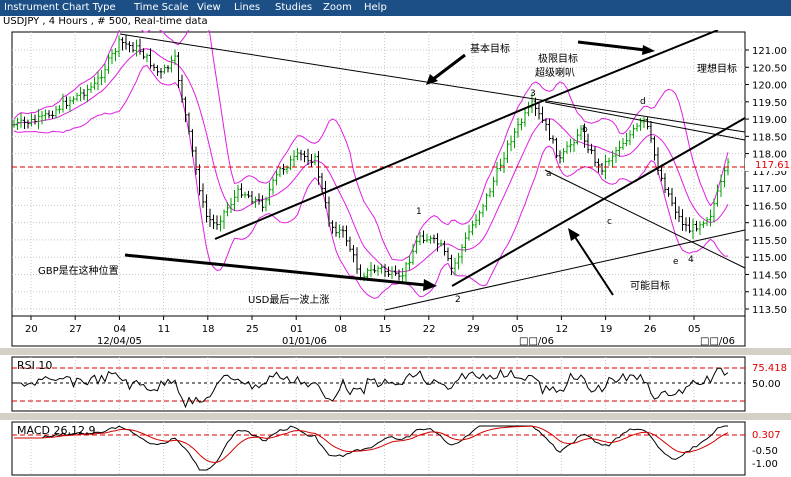  I want to click on menu-lines: Lines, so click(247, 7).